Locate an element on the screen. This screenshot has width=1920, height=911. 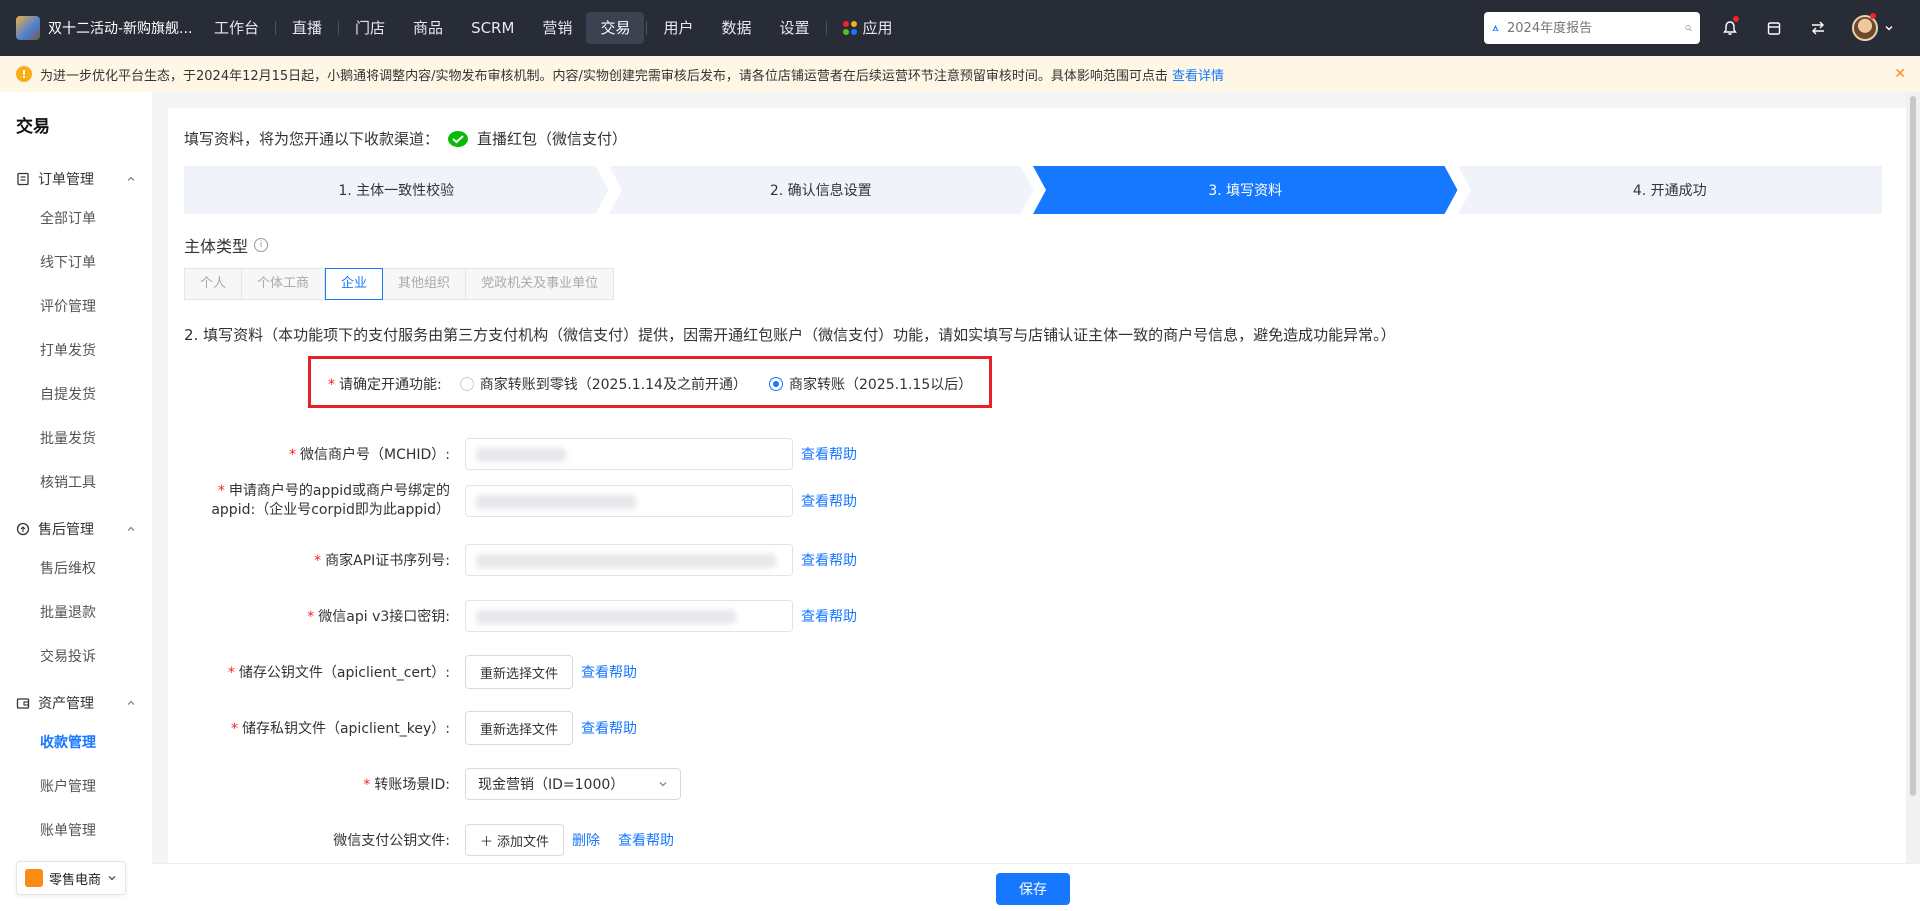
cert-serial-help-link: 查看帮助 is located at coordinates (829, 560).